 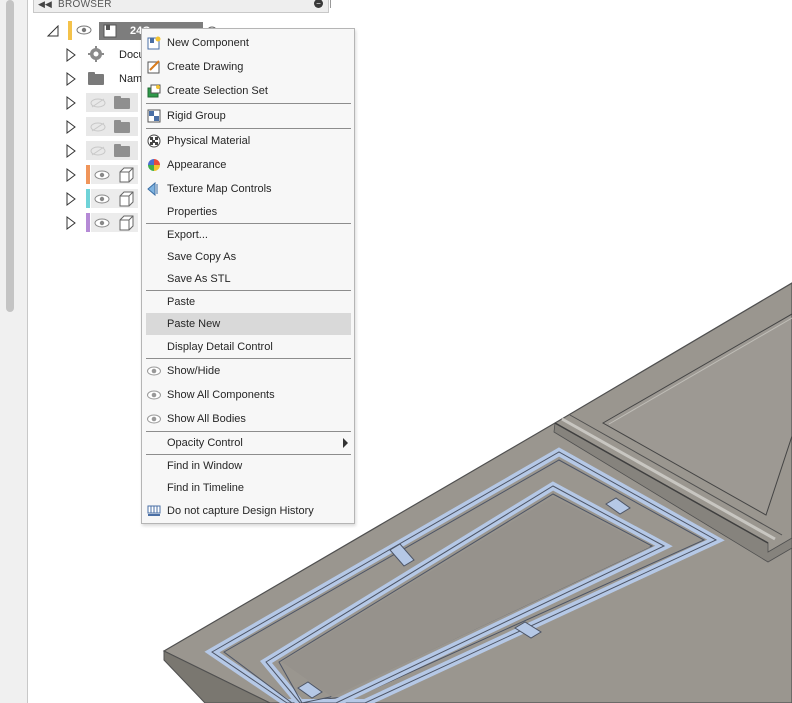 What do you see at coordinates (154, 116) in the screenshot?
I see `rigid-group-icon` at bounding box center [154, 116].